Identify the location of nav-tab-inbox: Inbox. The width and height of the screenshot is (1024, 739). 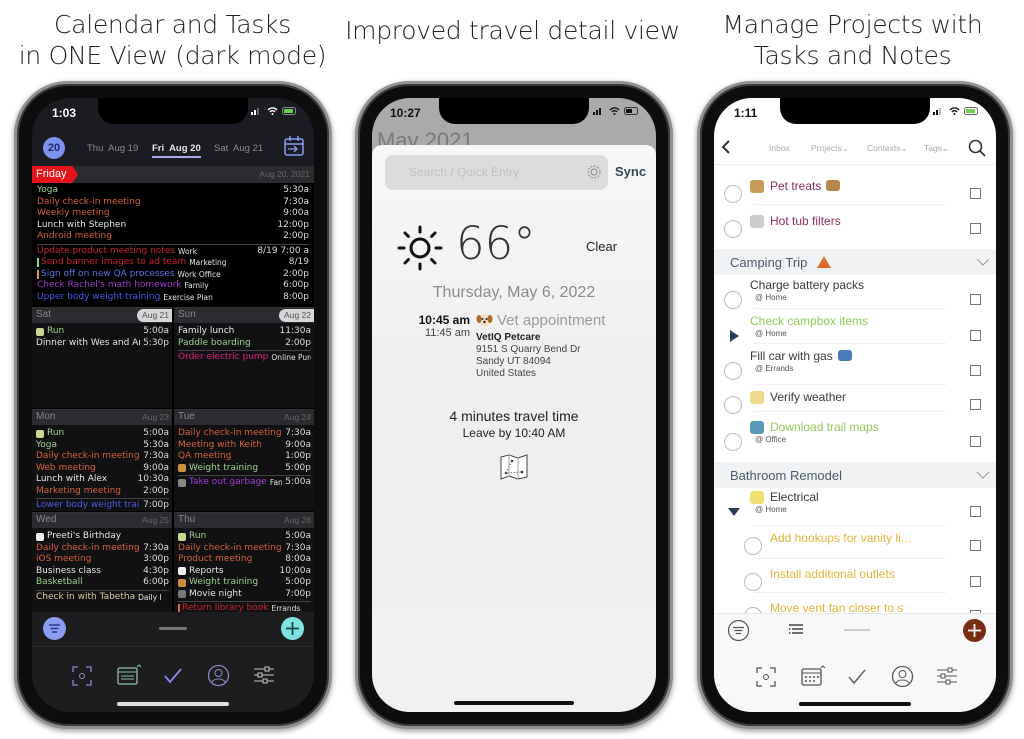
(779, 148).